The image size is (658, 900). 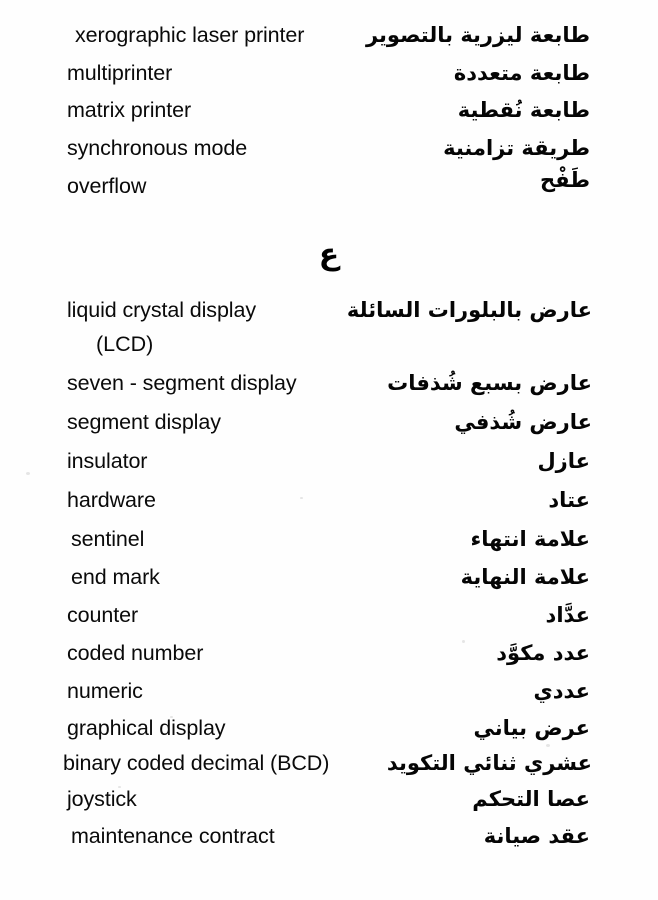 What do you see at coordinates (569, 500) in the screenshot?
I see `entry-arabic-term: عتاد` at bounding box center [569, 500].